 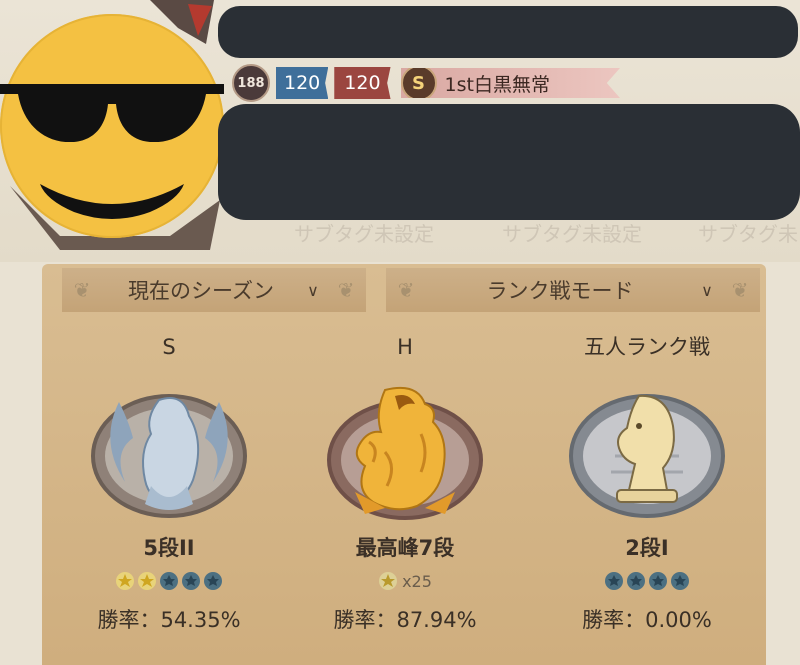 I want to click on season-dropdown: ❦ 現在のシーズン ∨ ❦, so click(x=214, y=290).